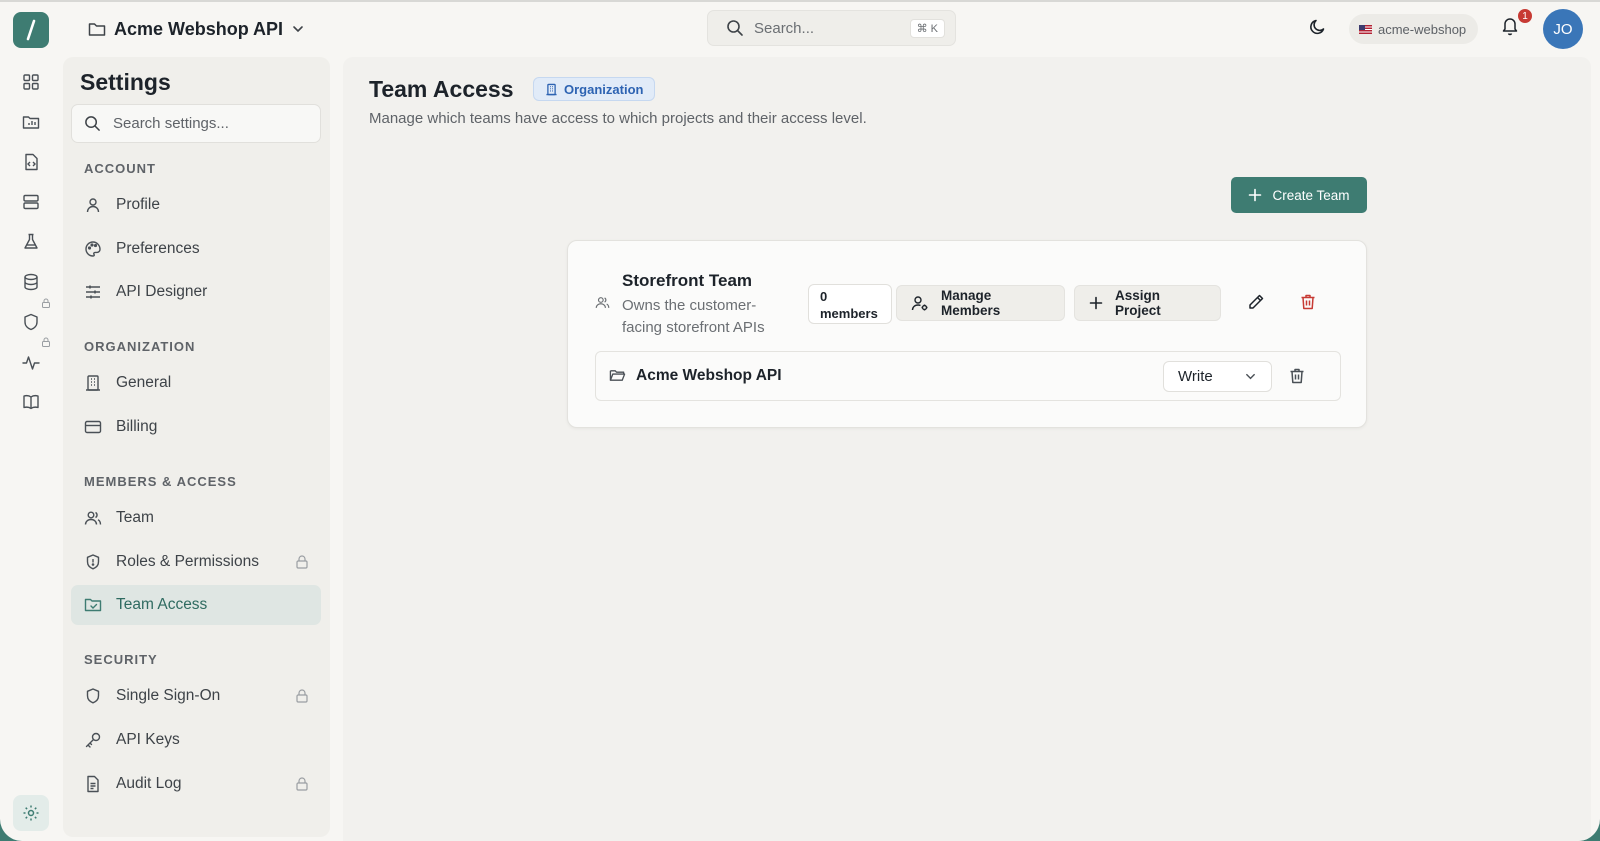 The image size is (1600, 841). I want to click on pencil-icon, so click(1256, 302).